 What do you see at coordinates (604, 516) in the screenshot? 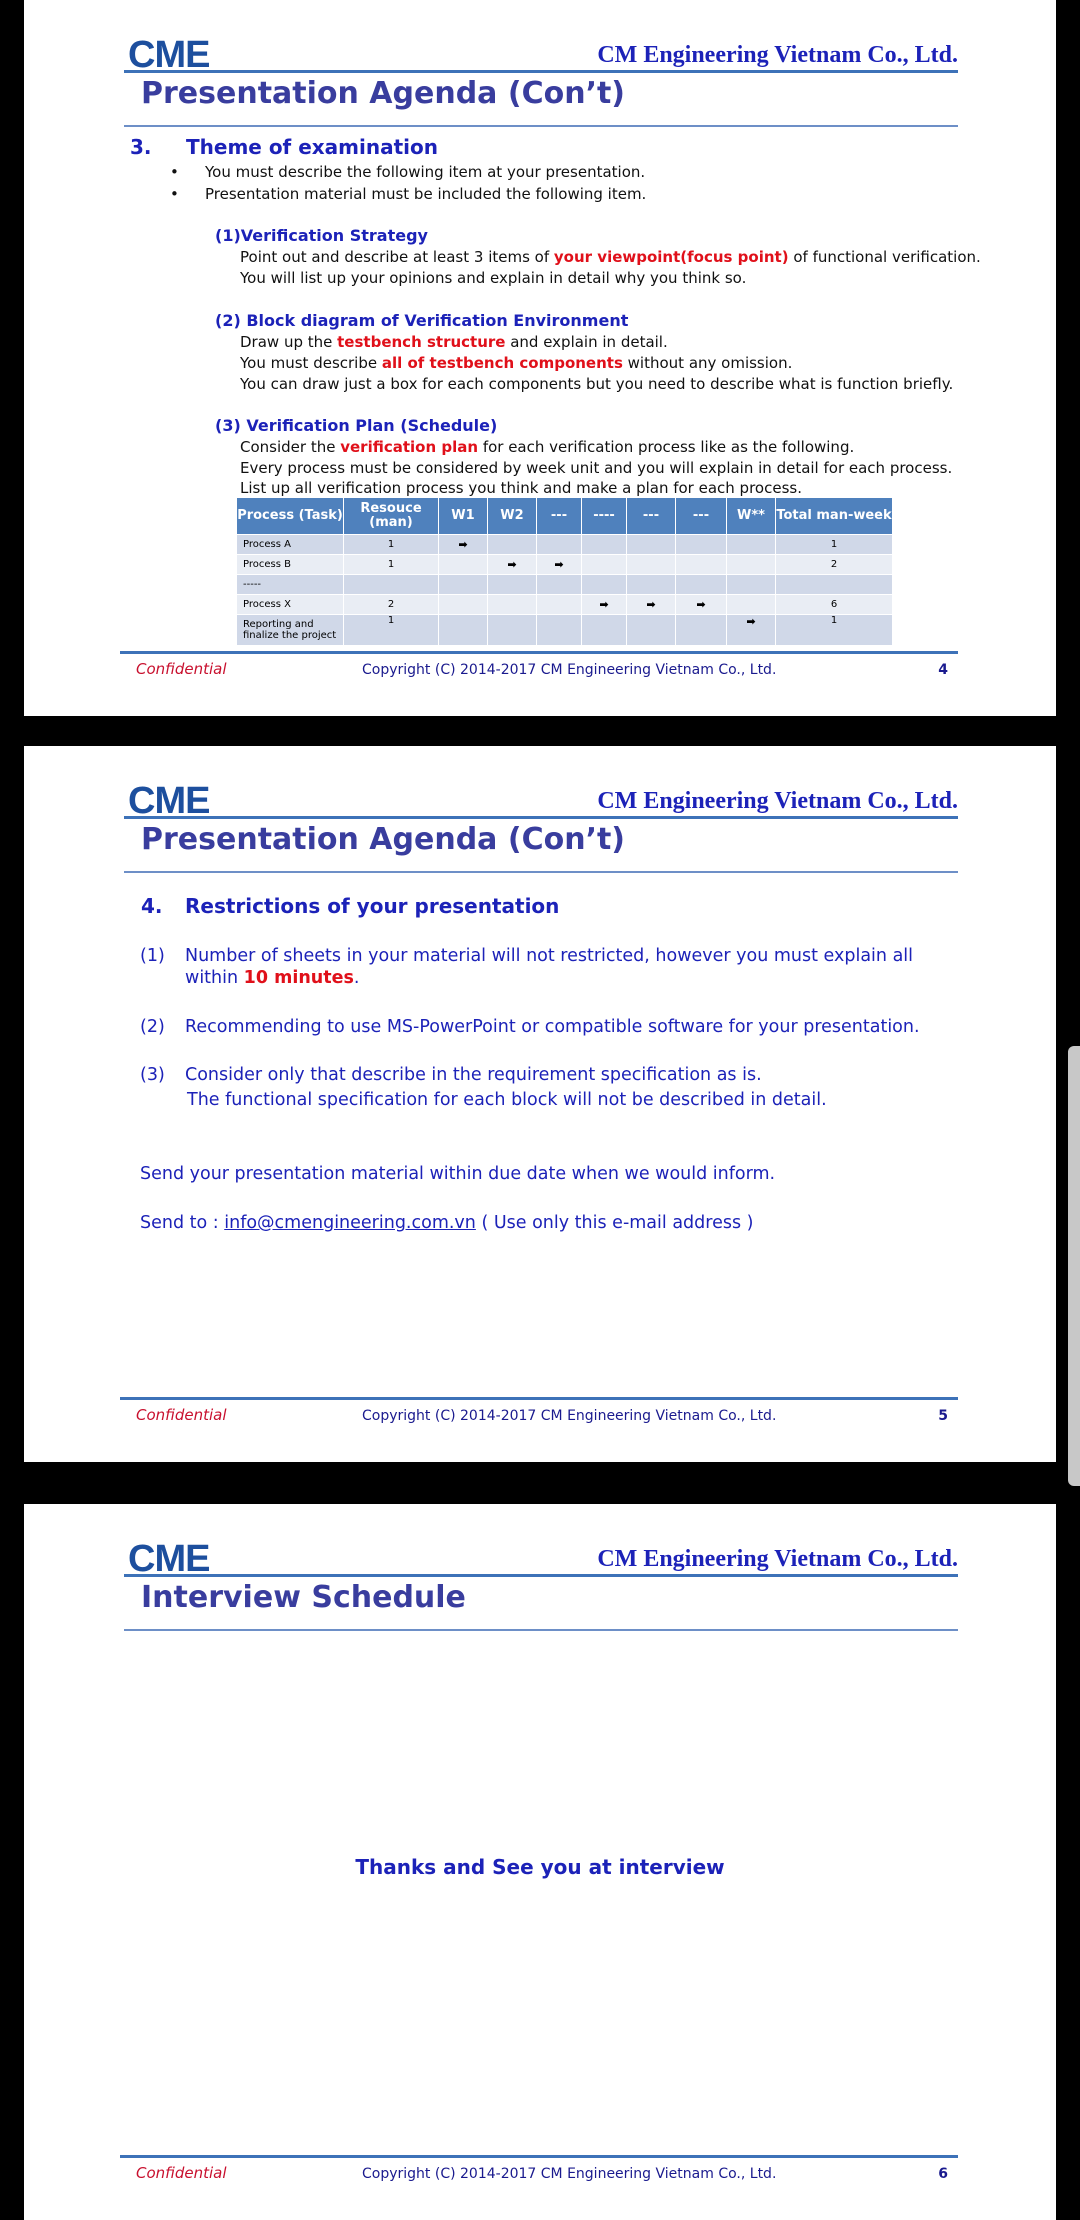
I see `table-header-cell: ----` at bounding box center [604, 516].